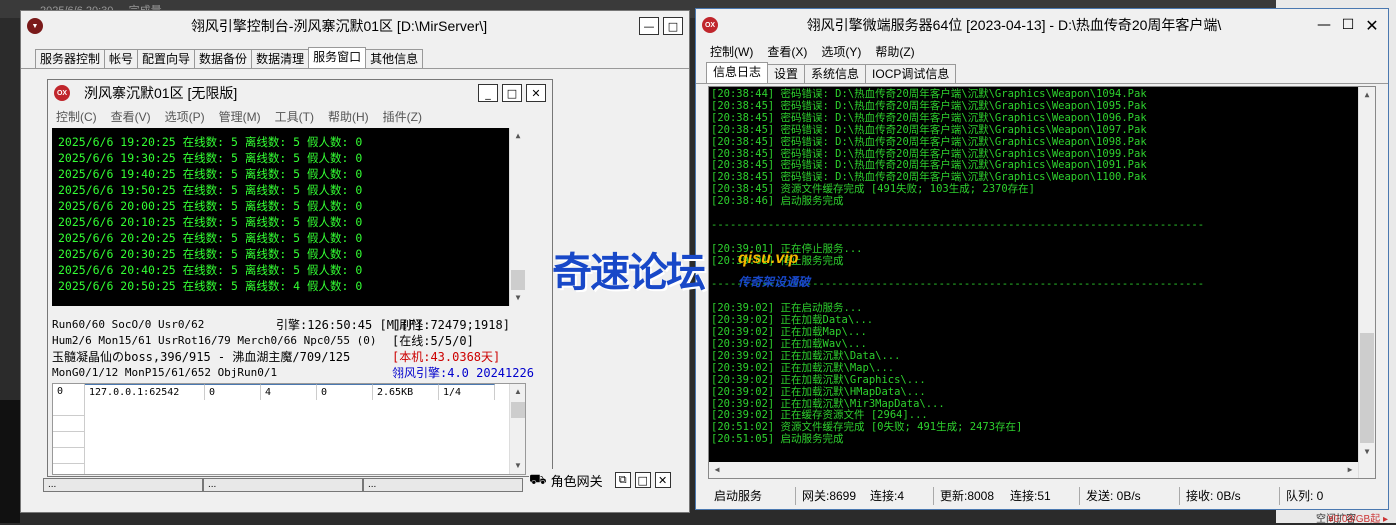  What do you see at coordinates (911, 73) in the screenshot?
I see `right-tab-3: IOCP调试信息` at bounding box center [911, 73].